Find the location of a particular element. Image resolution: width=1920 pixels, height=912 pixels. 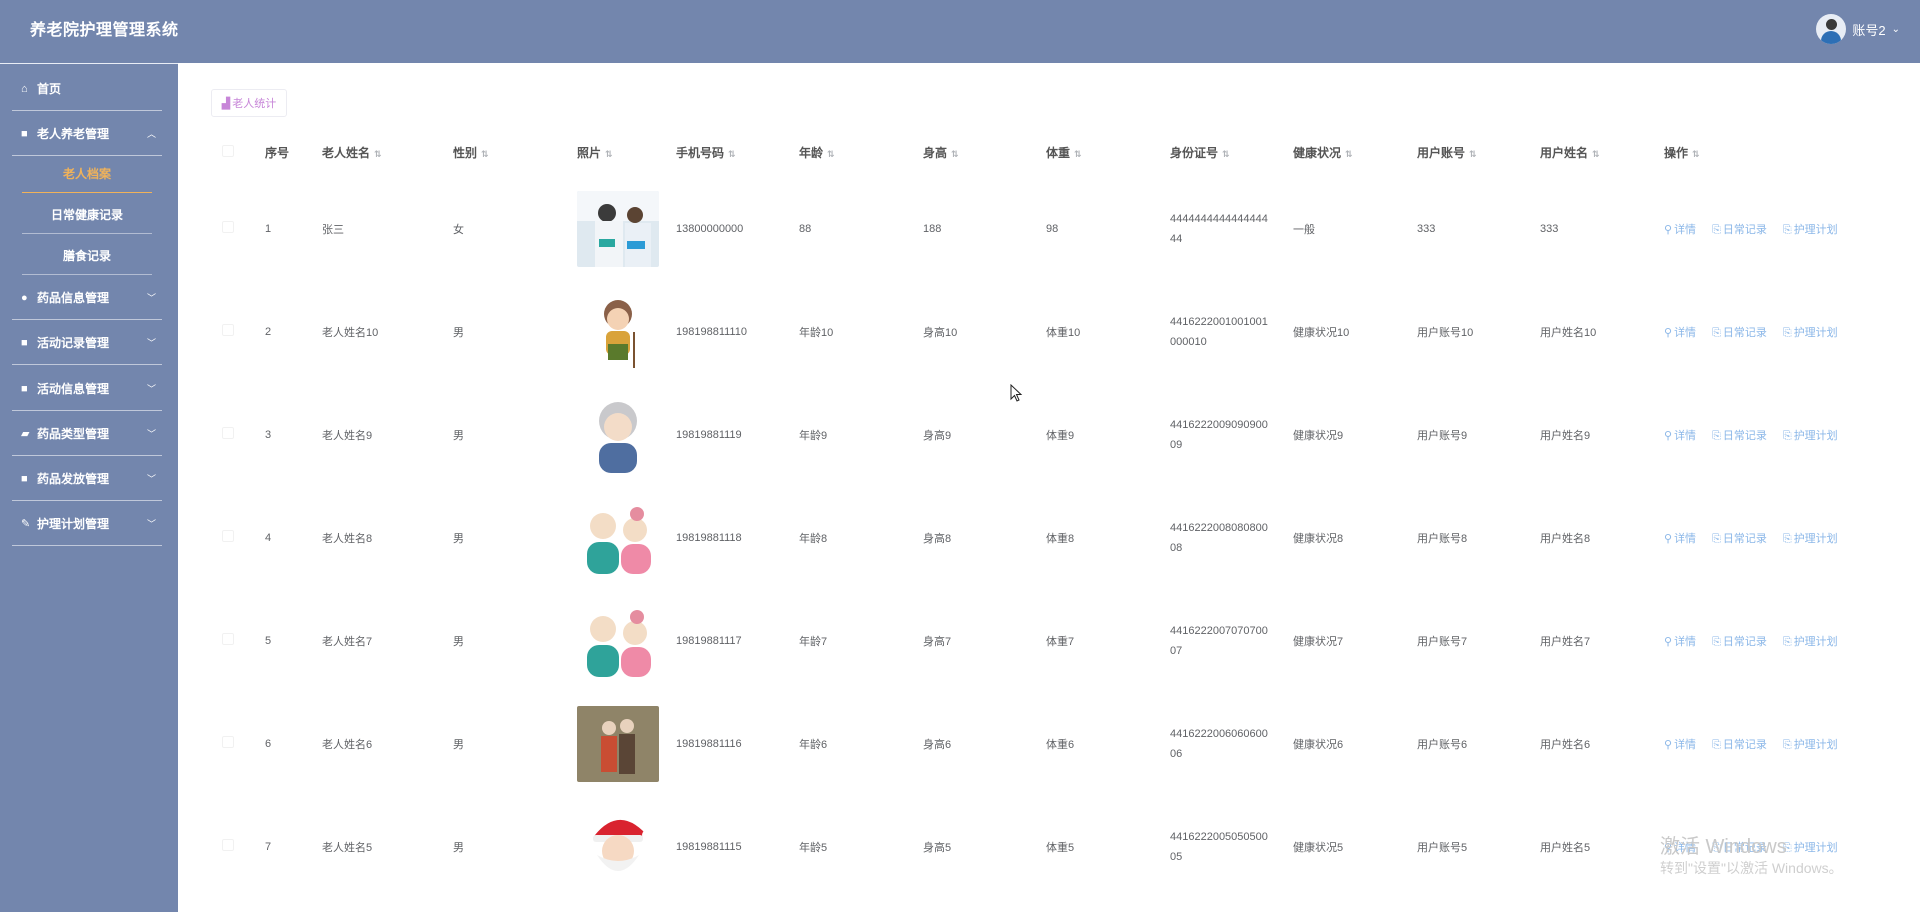

sidebar-item-drug-info: ● 药品信息管理 ﹀ is located at coordinates (87, 298).